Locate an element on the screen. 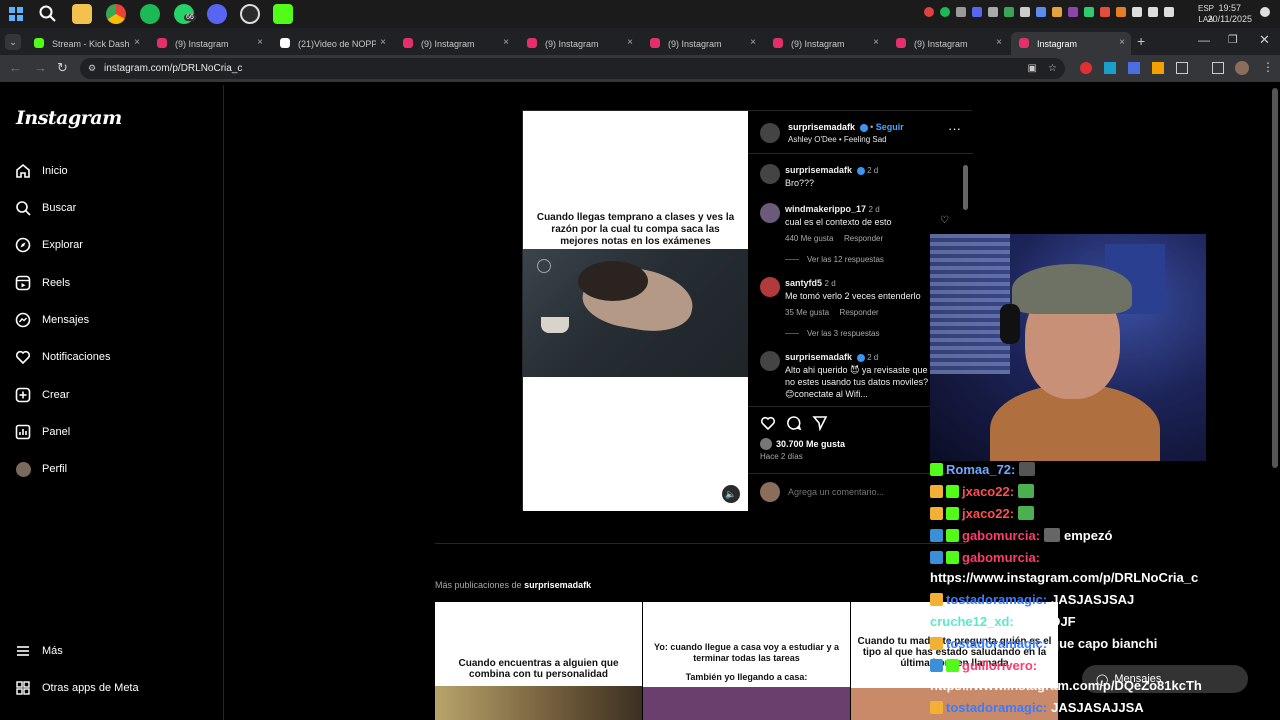  kick-icon is located at coordinates (283, 14).